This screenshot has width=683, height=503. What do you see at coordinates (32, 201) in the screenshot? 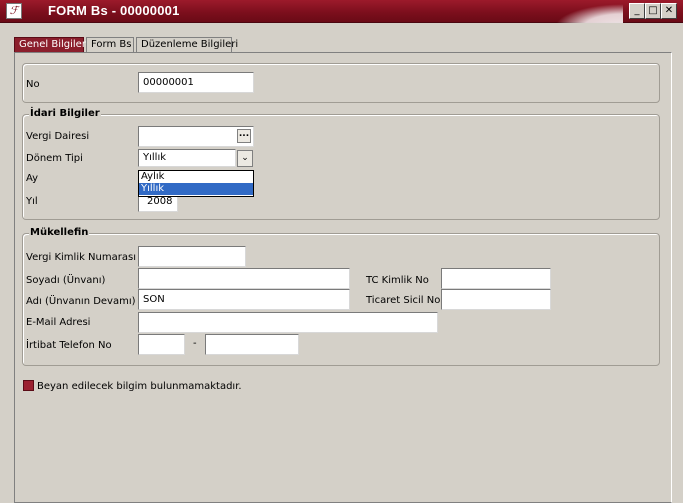
I see `yil-label: Yıl` at bounding box center [32, 201].